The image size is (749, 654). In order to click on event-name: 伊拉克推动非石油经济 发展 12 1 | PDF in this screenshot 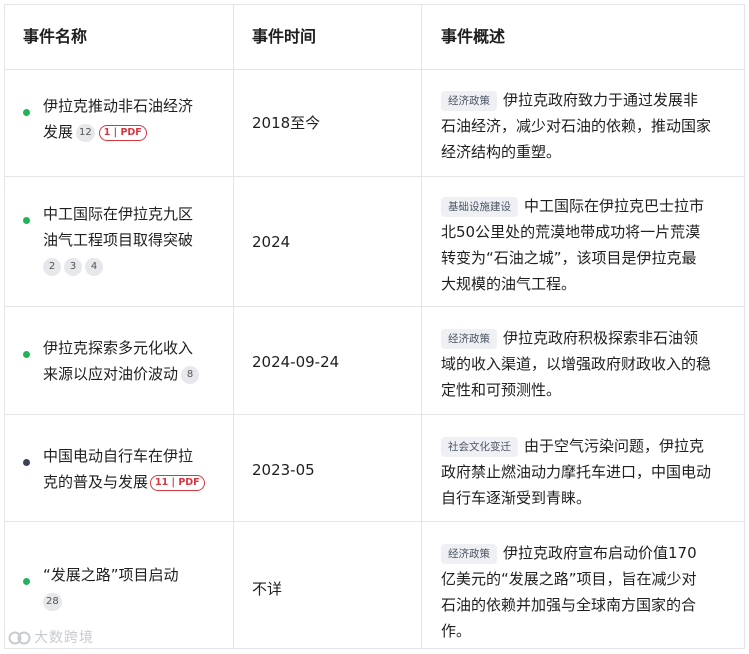, I will do `click(129, 119)`.